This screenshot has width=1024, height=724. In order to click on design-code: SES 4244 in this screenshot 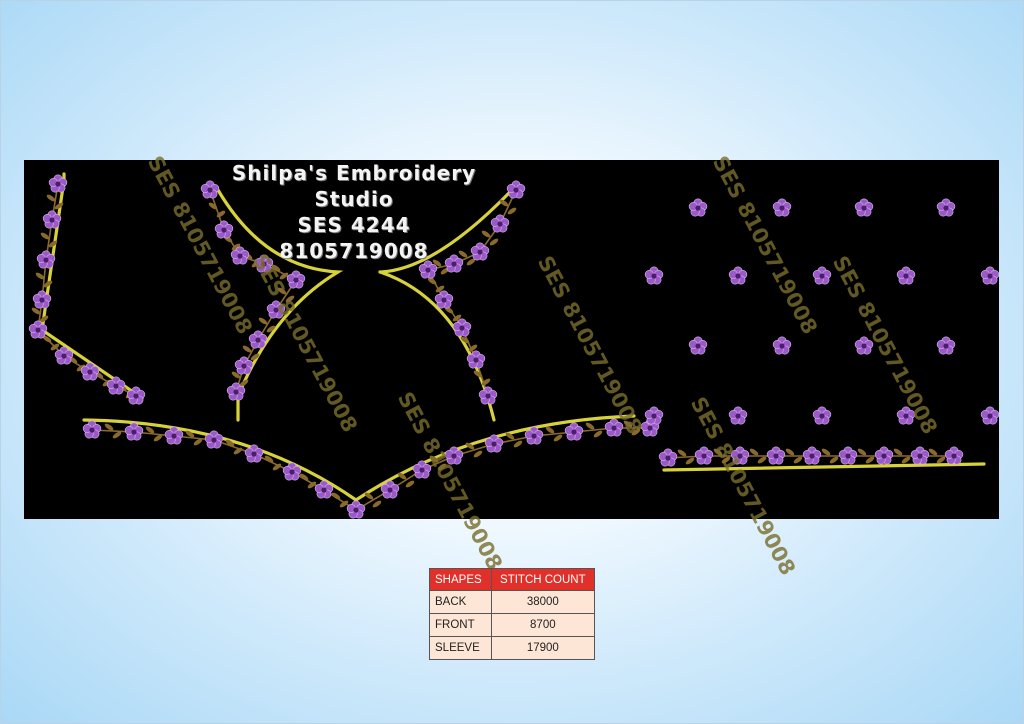, I will do `click(354, 225)`.